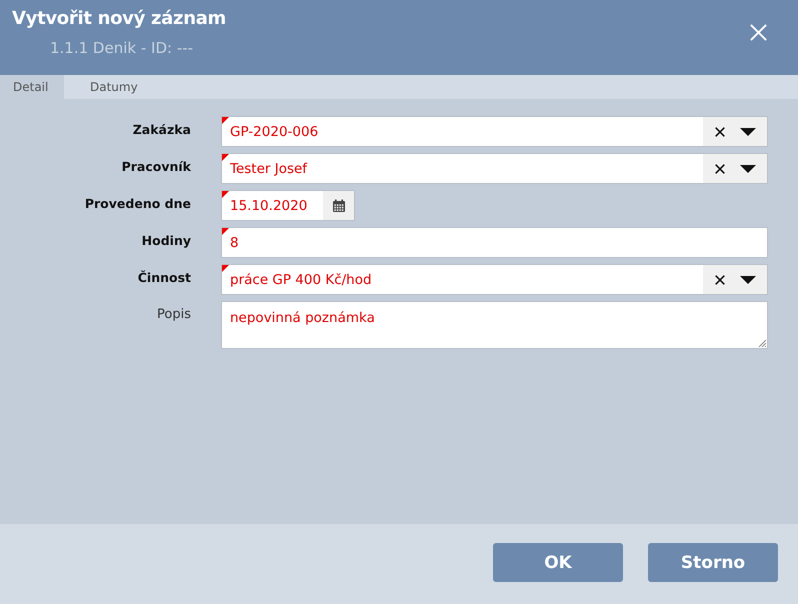  Describe the element at coordinates (288, 205) in the screenshot. I see `date-field: 15.10.2020` at that location.